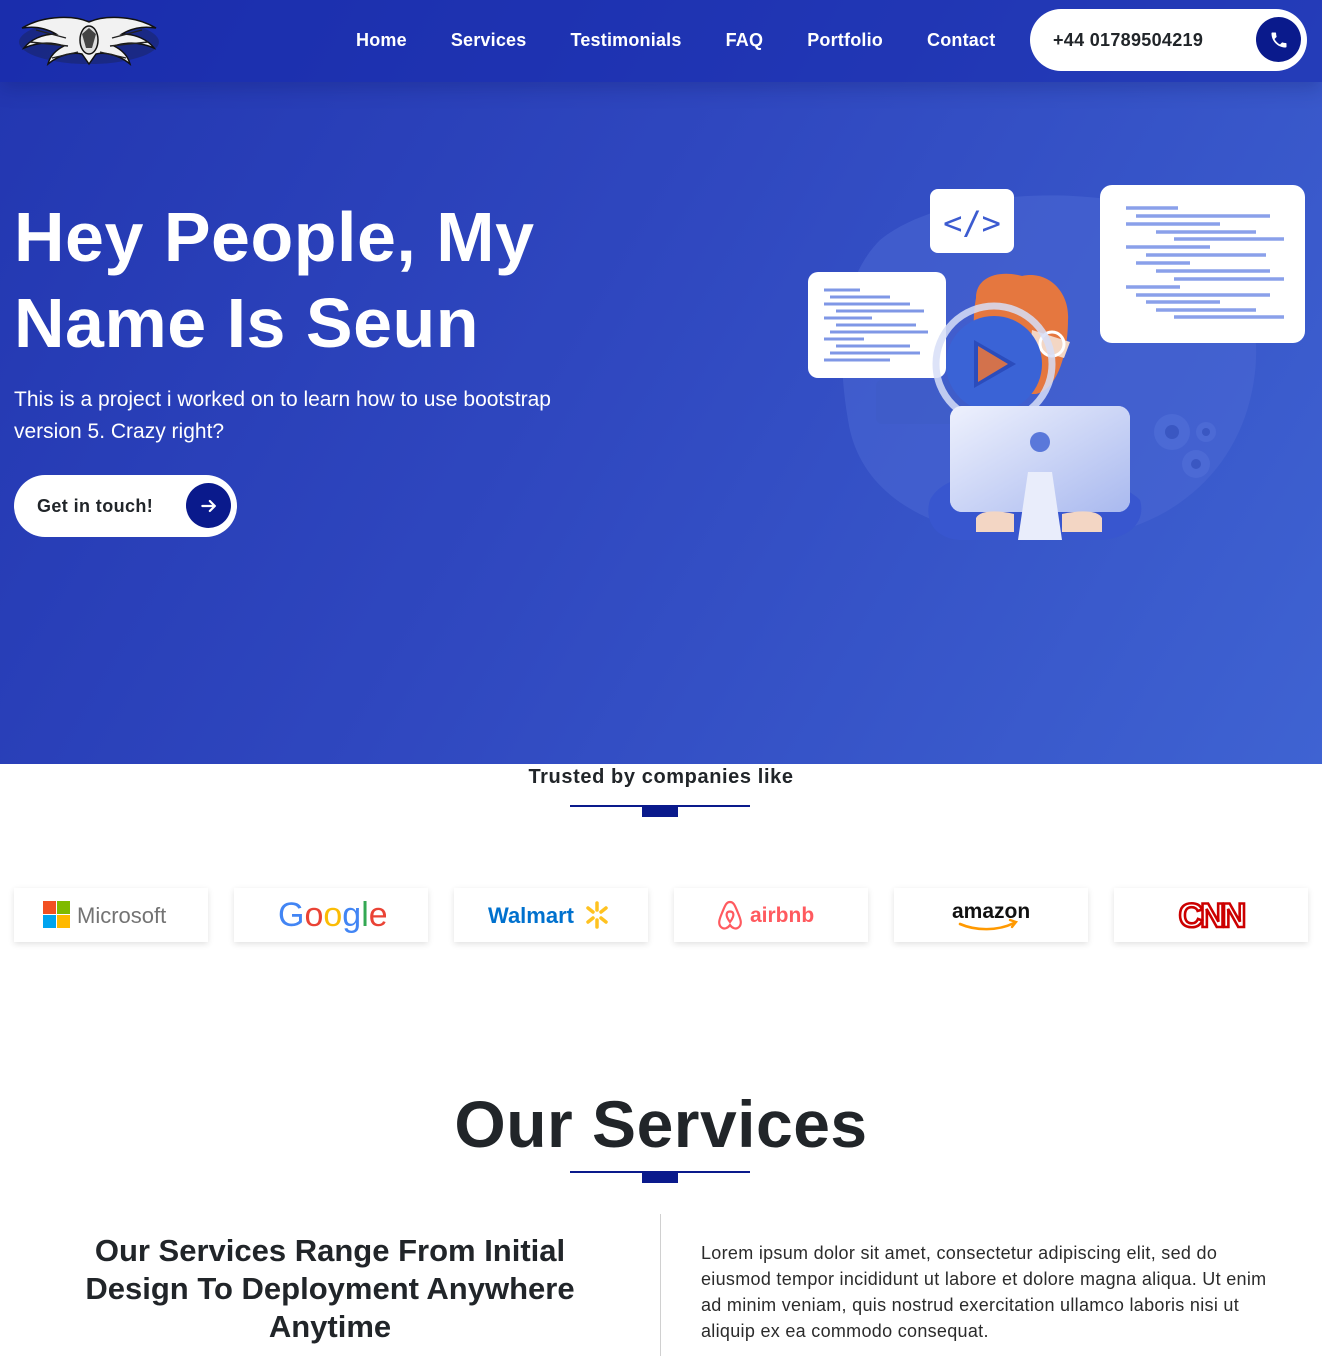 The height and width of the screenshot is (1356, 1322). I want to click on company-logo-airbnb: airbnb, so click(771, 915).